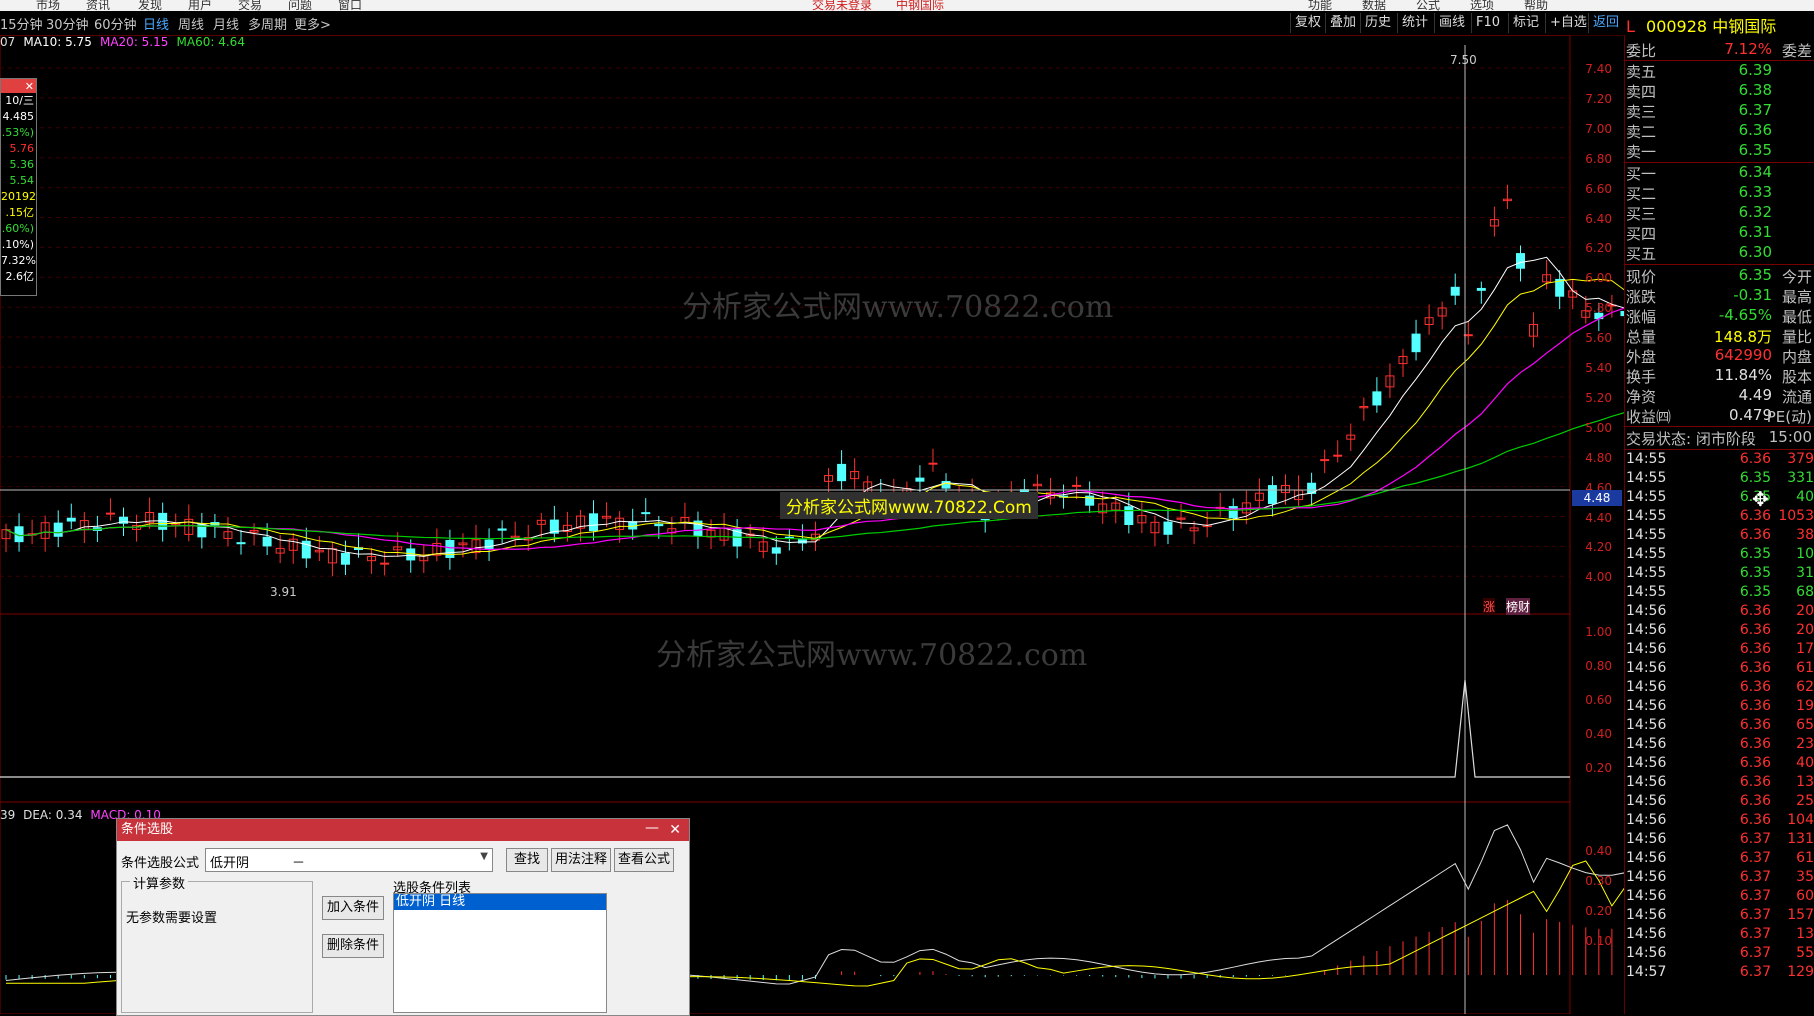  Describe the element at coordinates (172, 918) in the screenshot. I see `params-text: 无参数需要设置` at that location.